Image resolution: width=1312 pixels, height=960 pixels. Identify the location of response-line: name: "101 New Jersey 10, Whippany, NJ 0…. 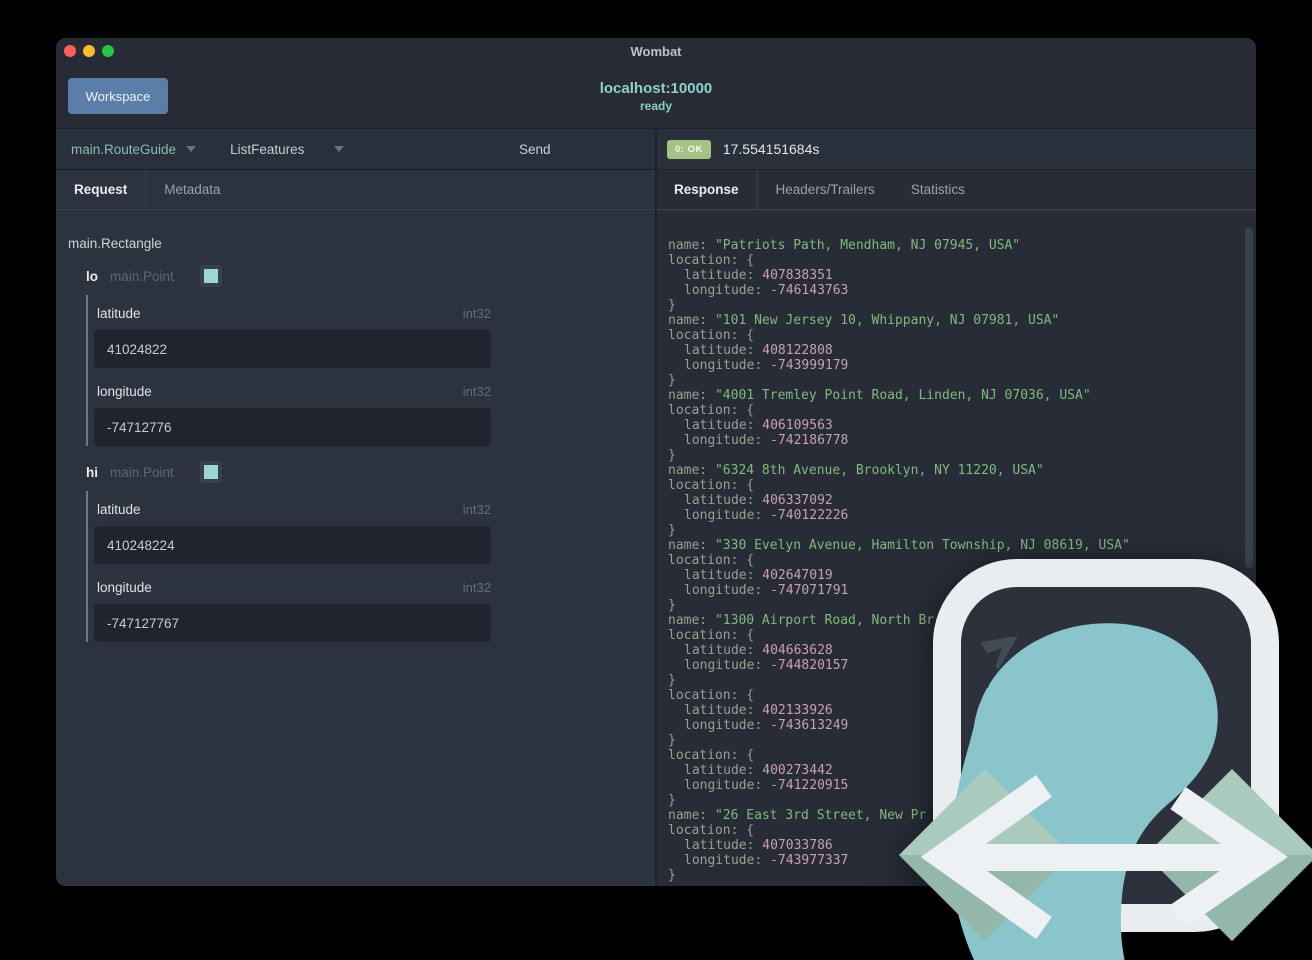
(899, 320).